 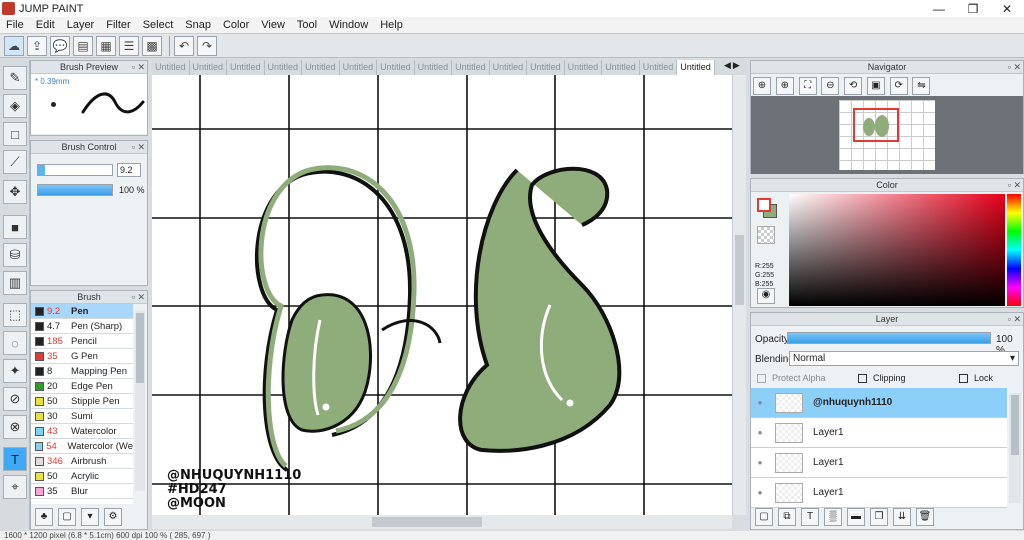 I want to click on brush-item: 35 G Pen, so click(x=82, y=356).